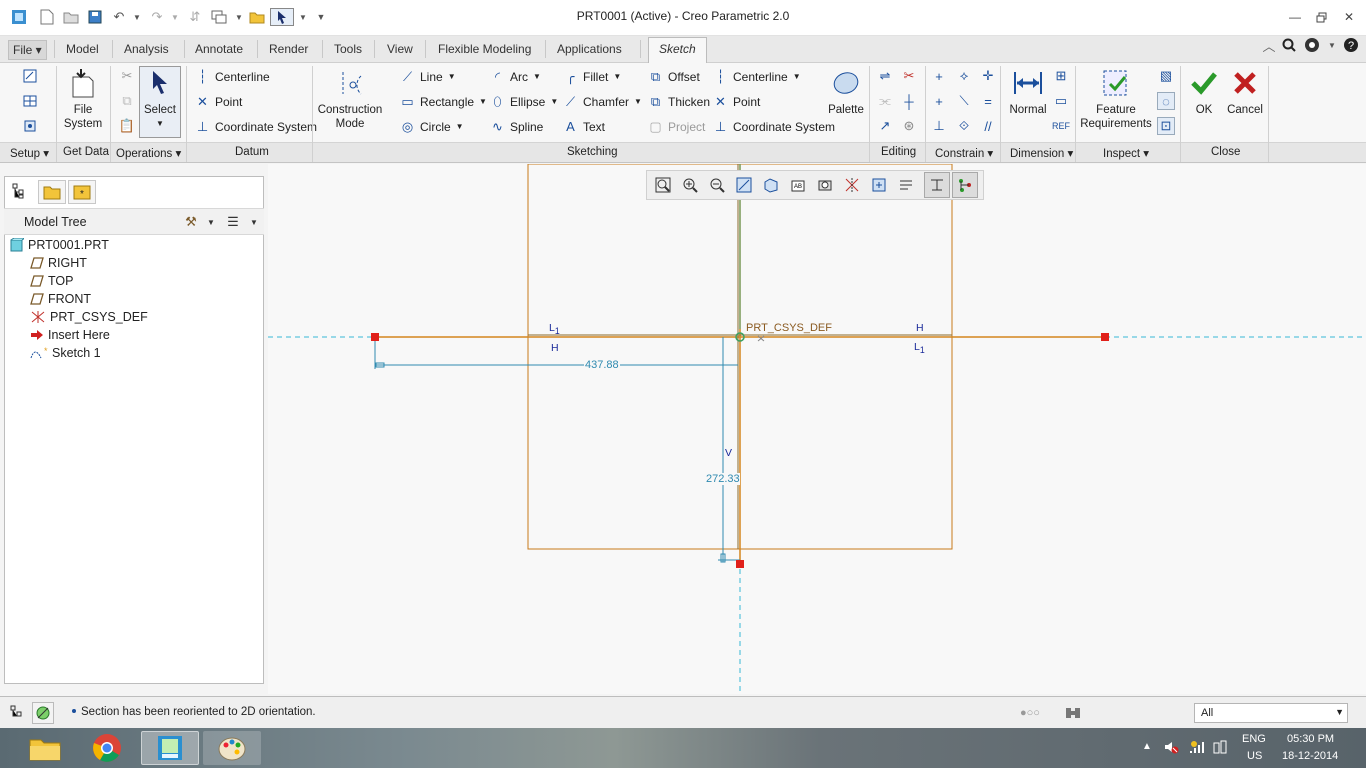 The height and width of the screenshot is (768, 1366). I want to click on sketch-point-button: ✕ Point, so click(736, 101).